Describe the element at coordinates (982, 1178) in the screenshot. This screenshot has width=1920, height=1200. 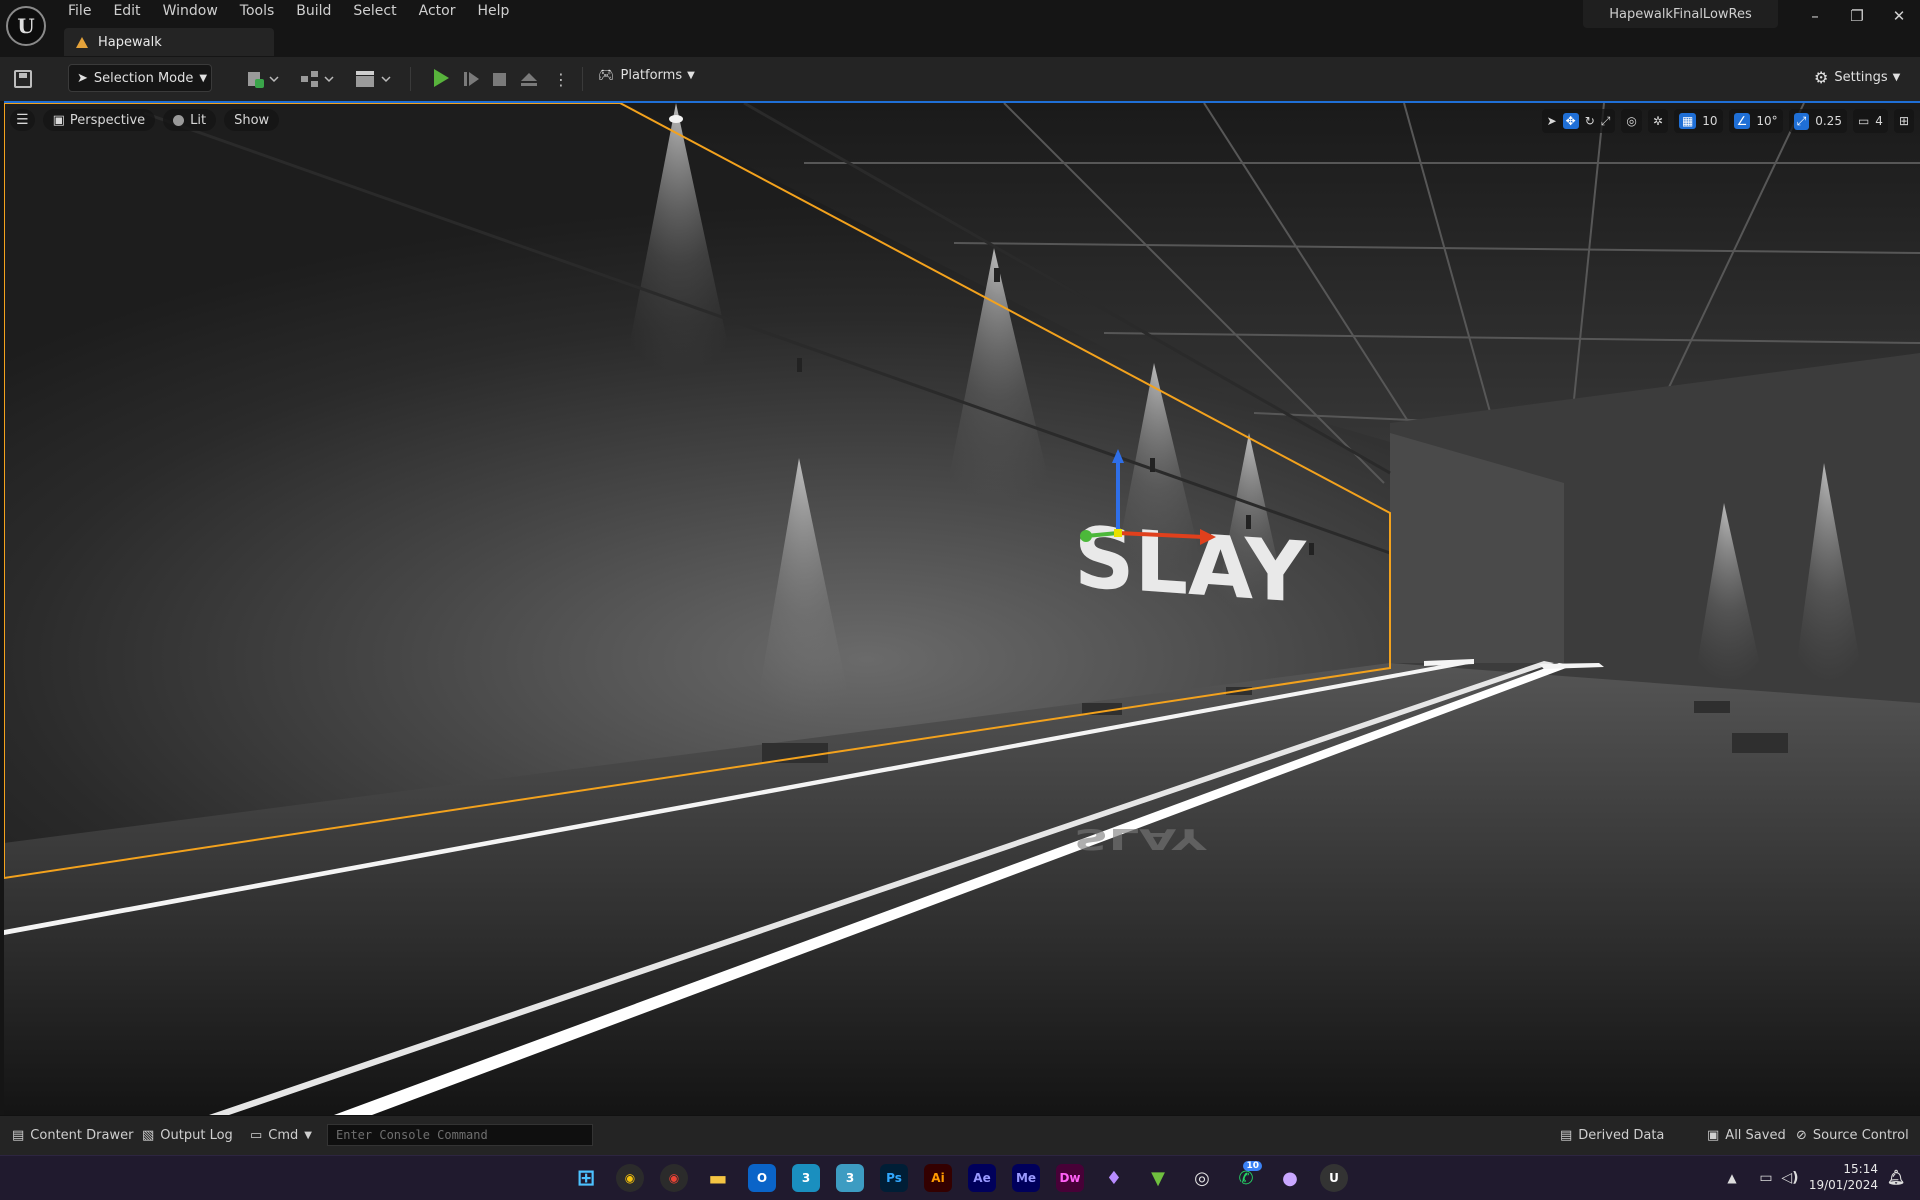
I see `after-effects-icon: Ae` at that location.